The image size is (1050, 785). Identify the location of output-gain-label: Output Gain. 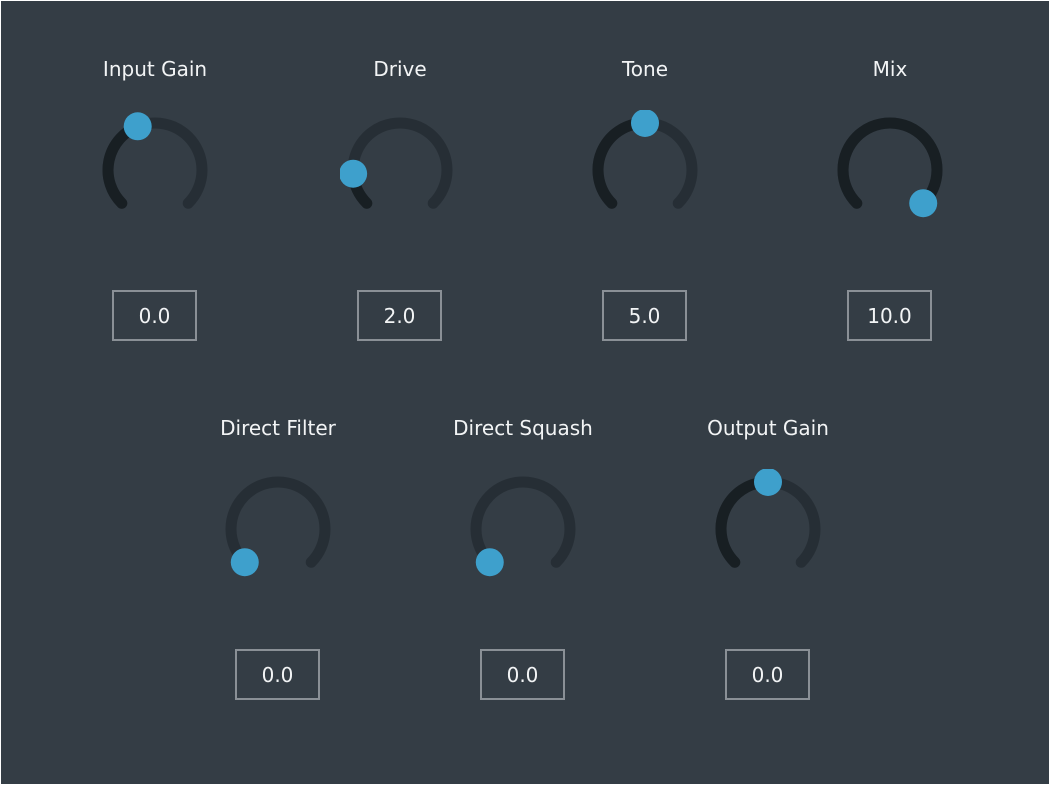
(768, 428).